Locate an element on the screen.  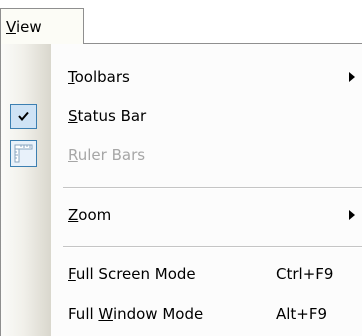
menu-item-full-screen-mode-shortcut: Ctrl+F9 is located at coordinates (305, 274).